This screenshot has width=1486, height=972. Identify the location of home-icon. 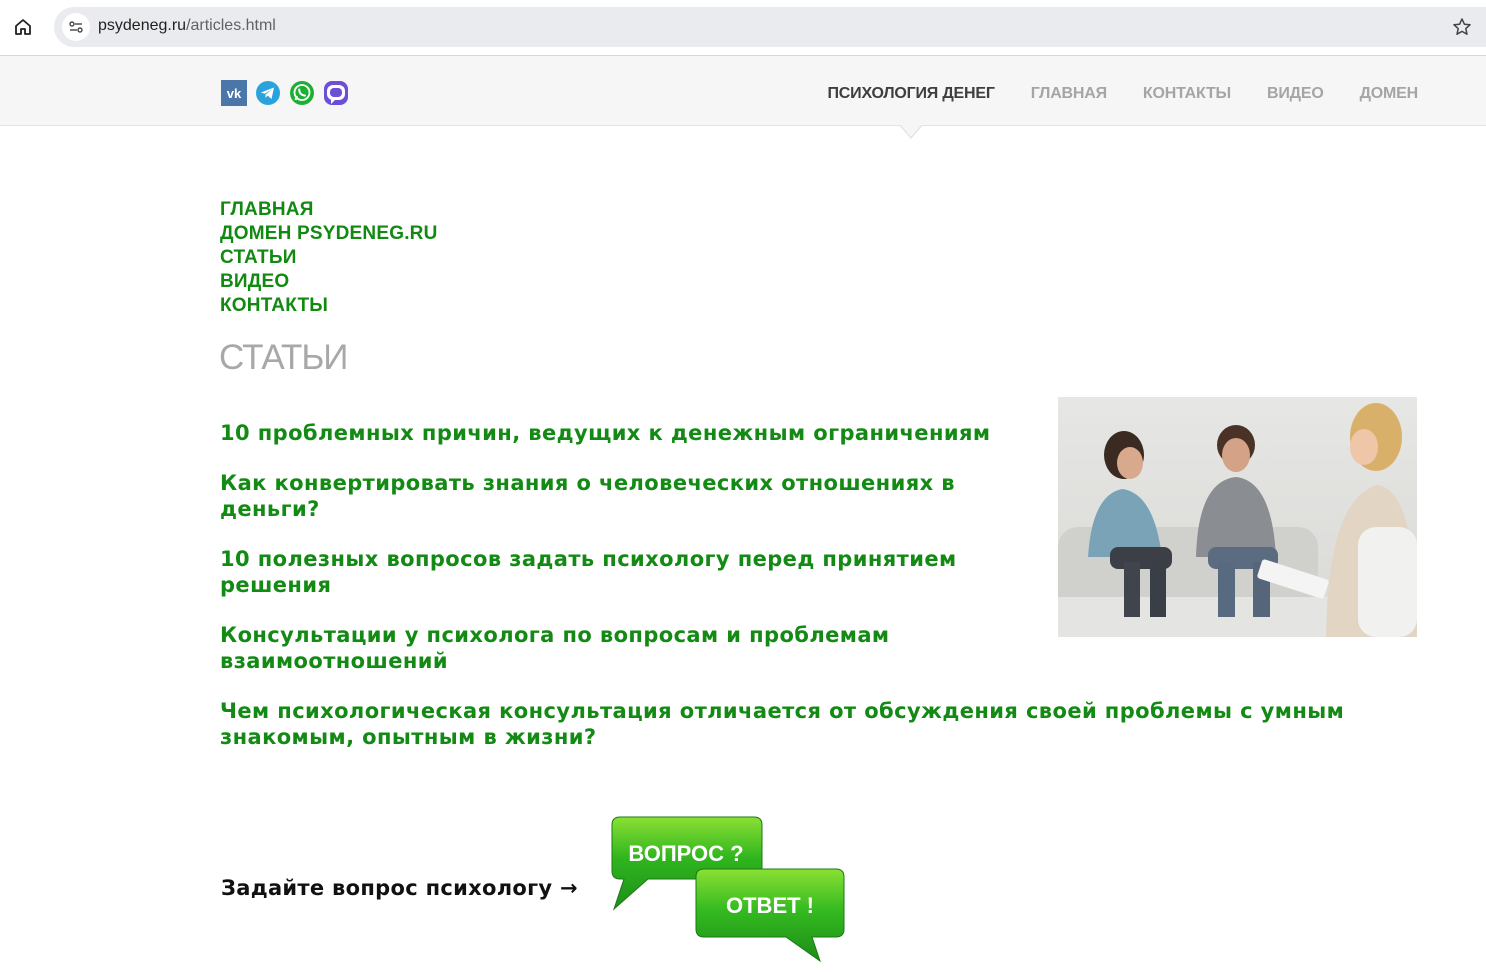
(23, 27).